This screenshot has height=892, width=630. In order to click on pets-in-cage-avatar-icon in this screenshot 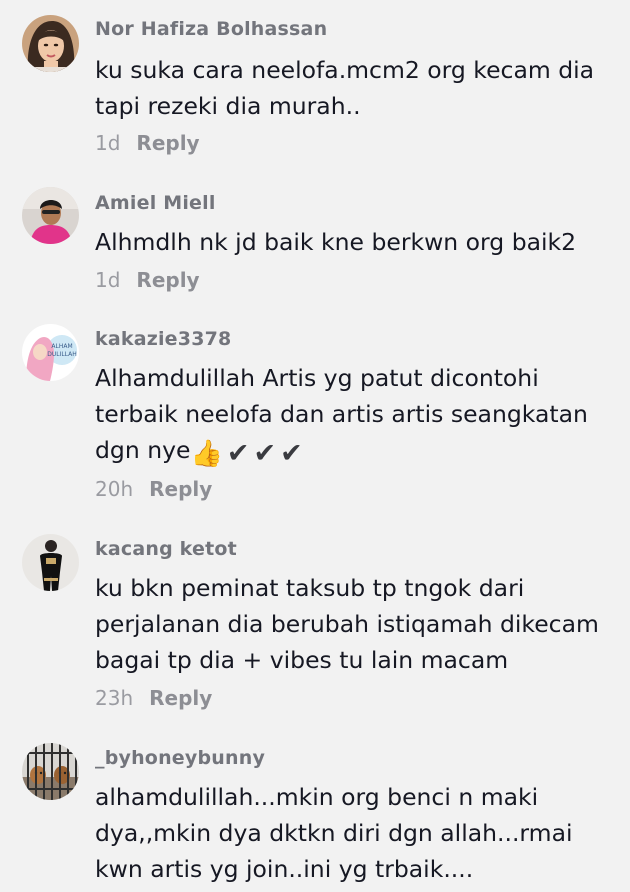, I will do `click(50, 771)`.